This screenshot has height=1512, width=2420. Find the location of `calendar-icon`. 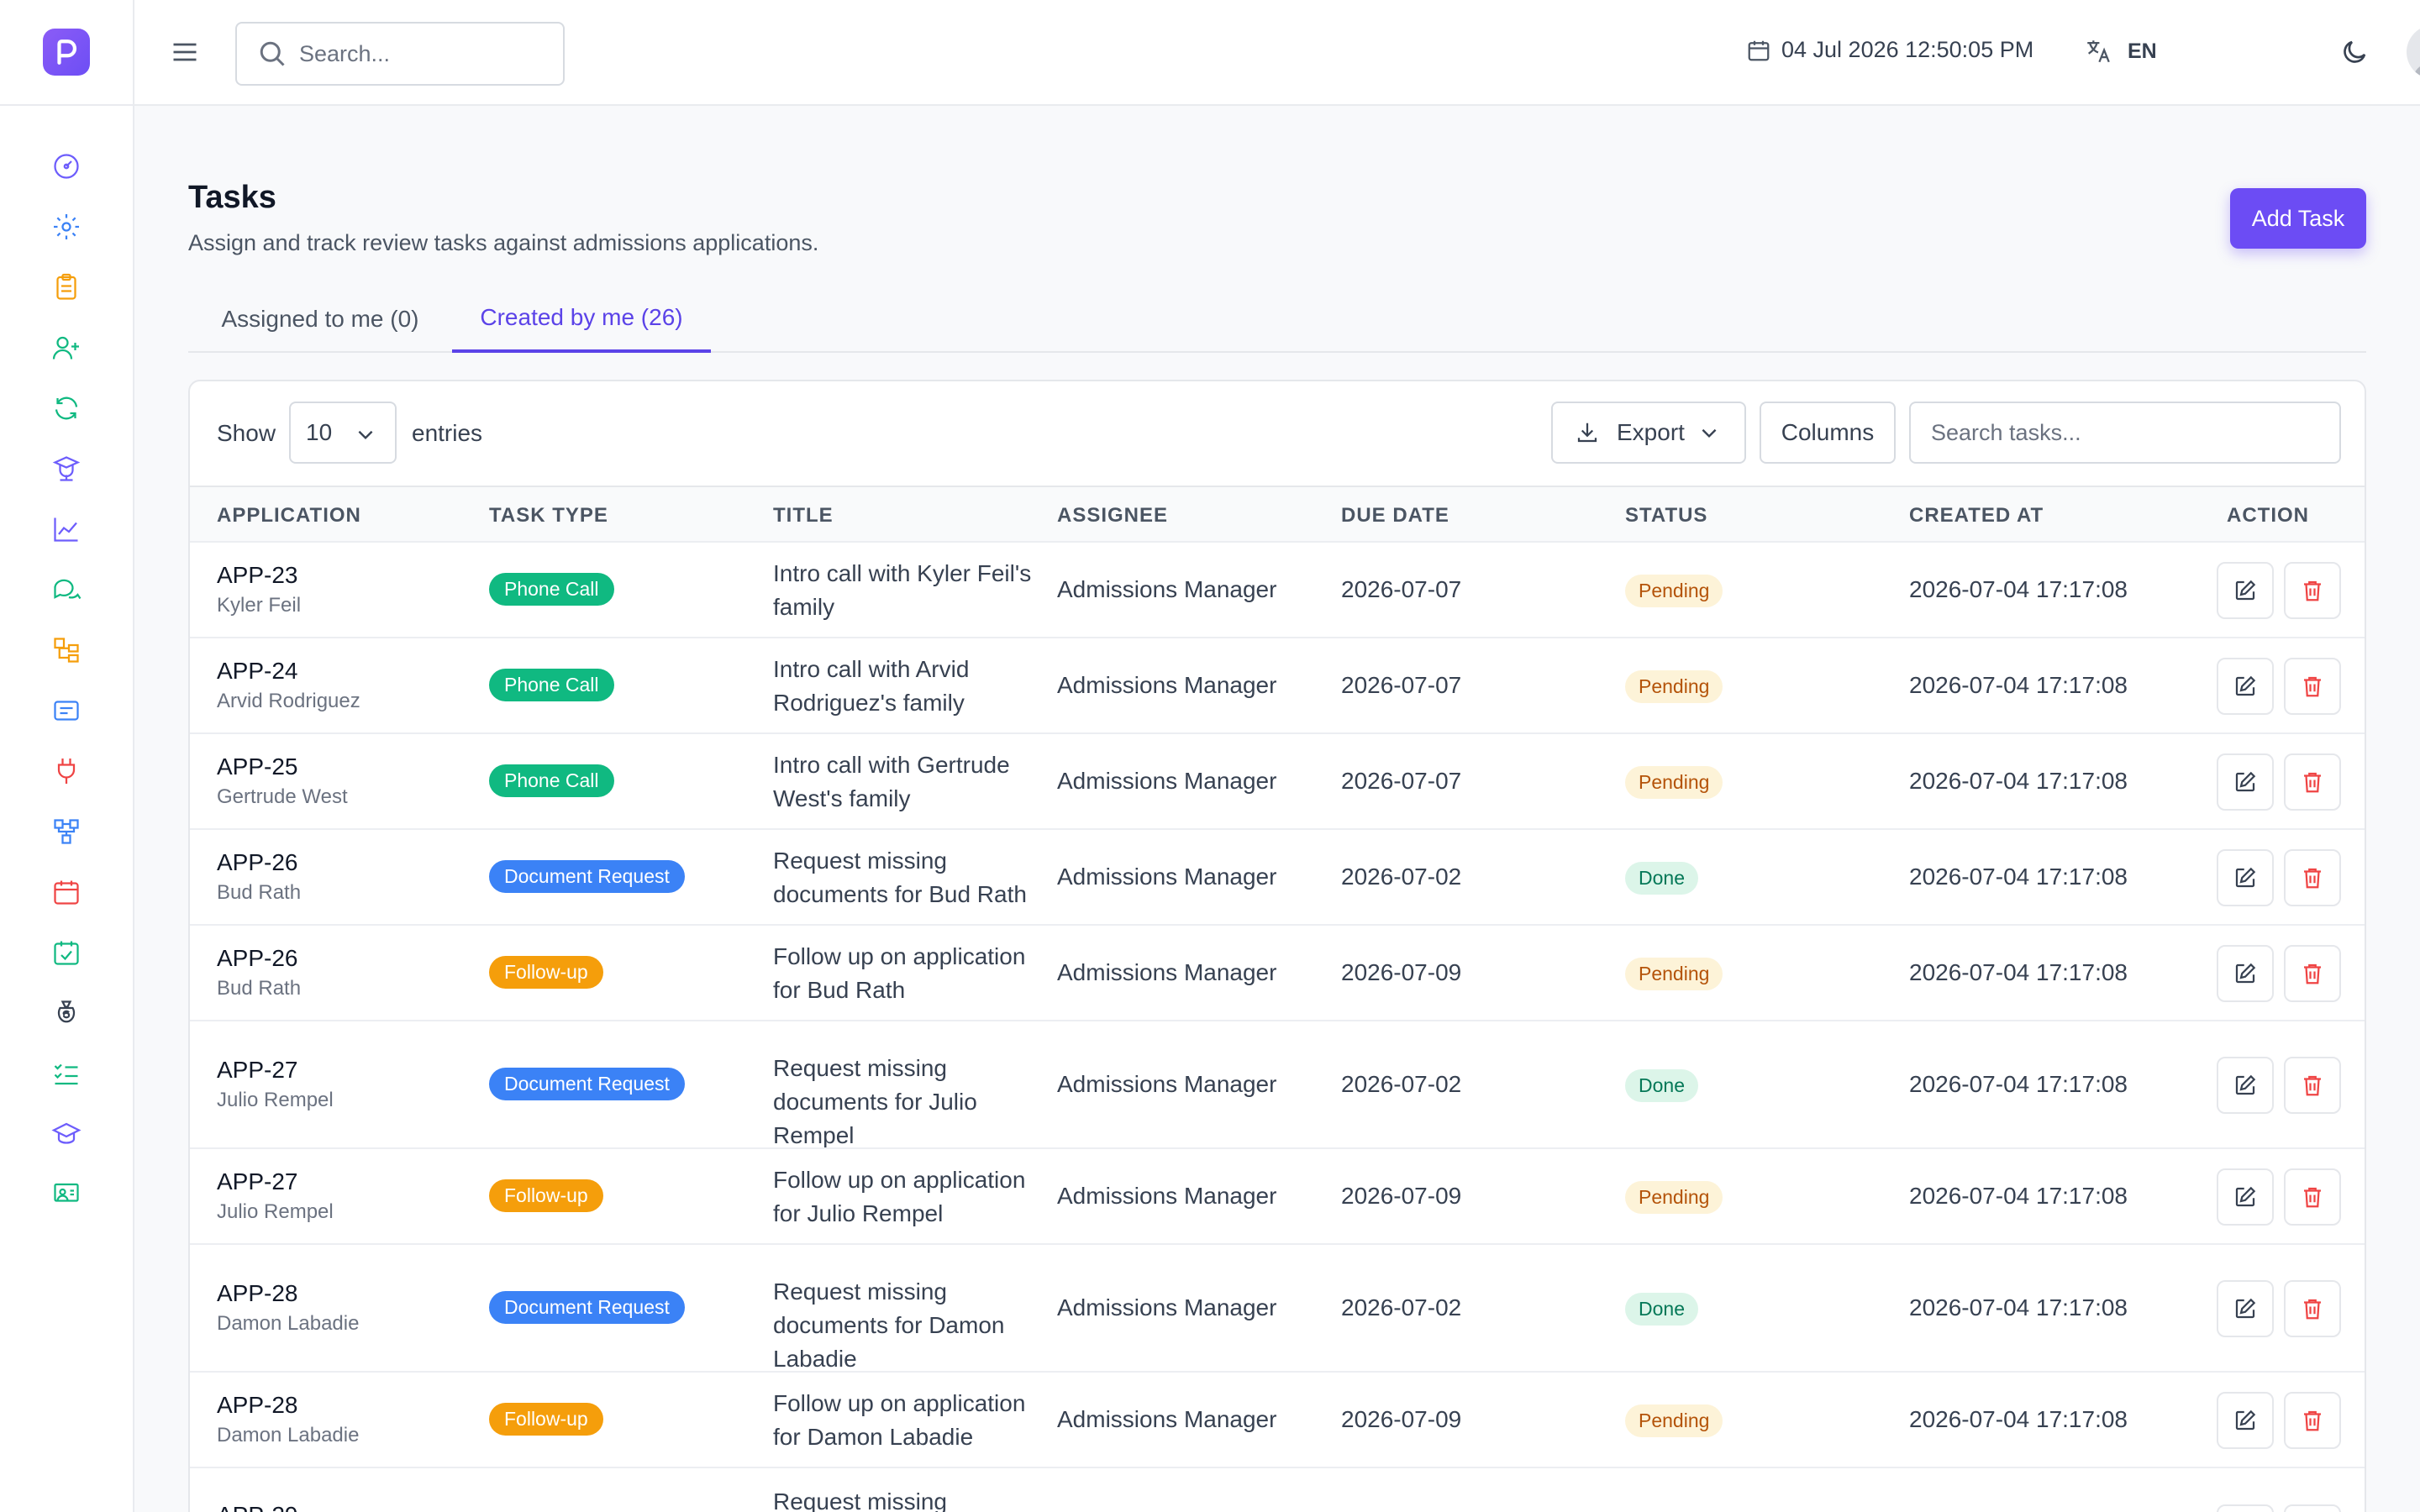

calendar-icon is located at coordinates (66, 892).